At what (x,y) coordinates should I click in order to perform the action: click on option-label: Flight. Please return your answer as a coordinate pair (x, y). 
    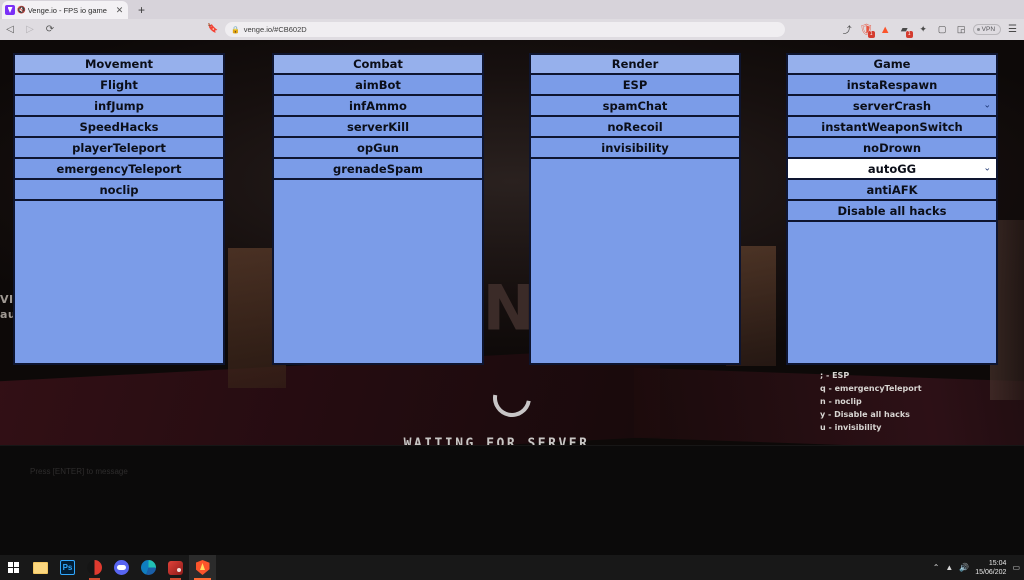
    Looking at the image, I should click on (119, 84).